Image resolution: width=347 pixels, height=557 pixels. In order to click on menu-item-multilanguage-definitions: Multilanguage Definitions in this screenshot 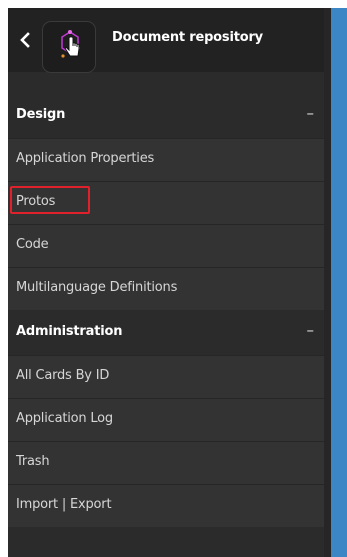, I will do `click(166, 288)`.